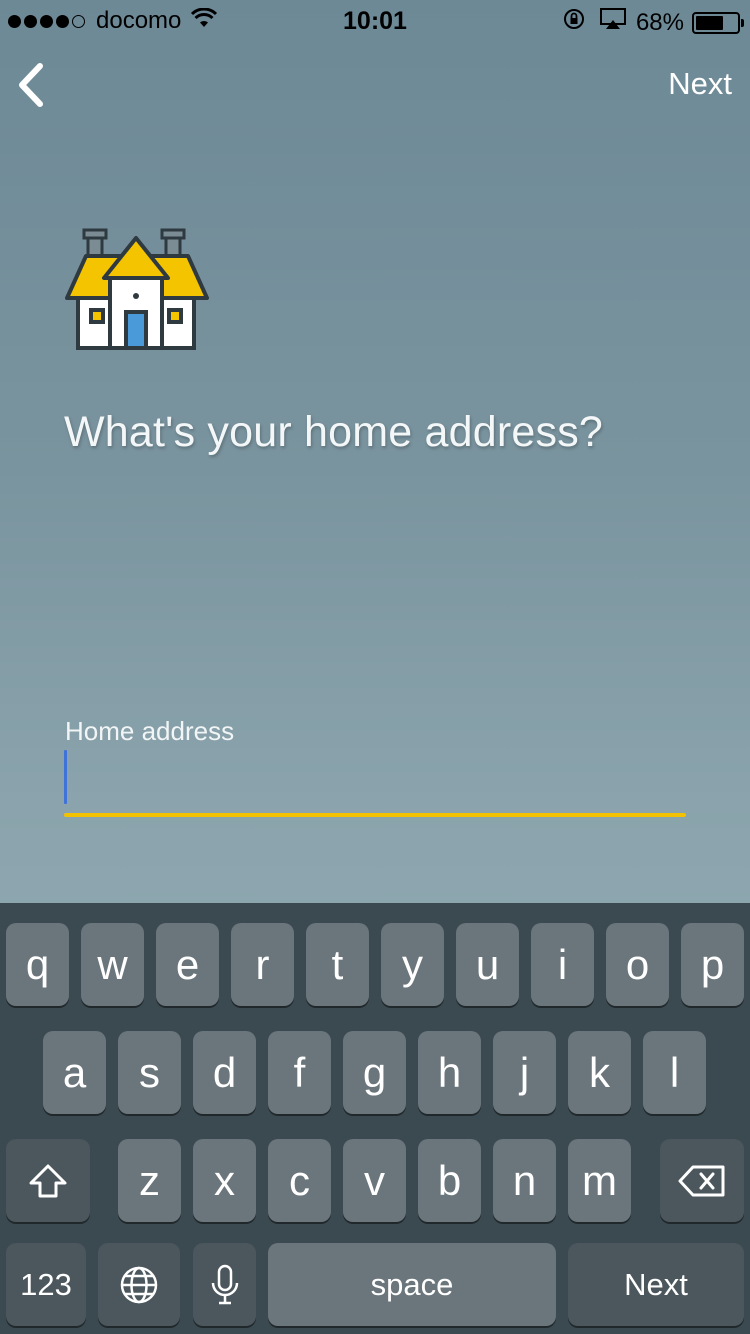 The width and height of the screenshot is (750, 1334). I want to click on next-button: Next, so click(700, 84).